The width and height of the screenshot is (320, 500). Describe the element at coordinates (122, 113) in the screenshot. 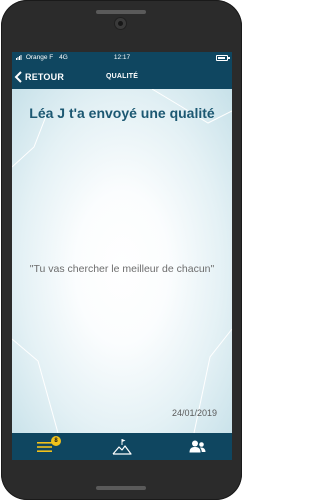

I see `headline: Léa J t'a envoyé une qualité` at that location.